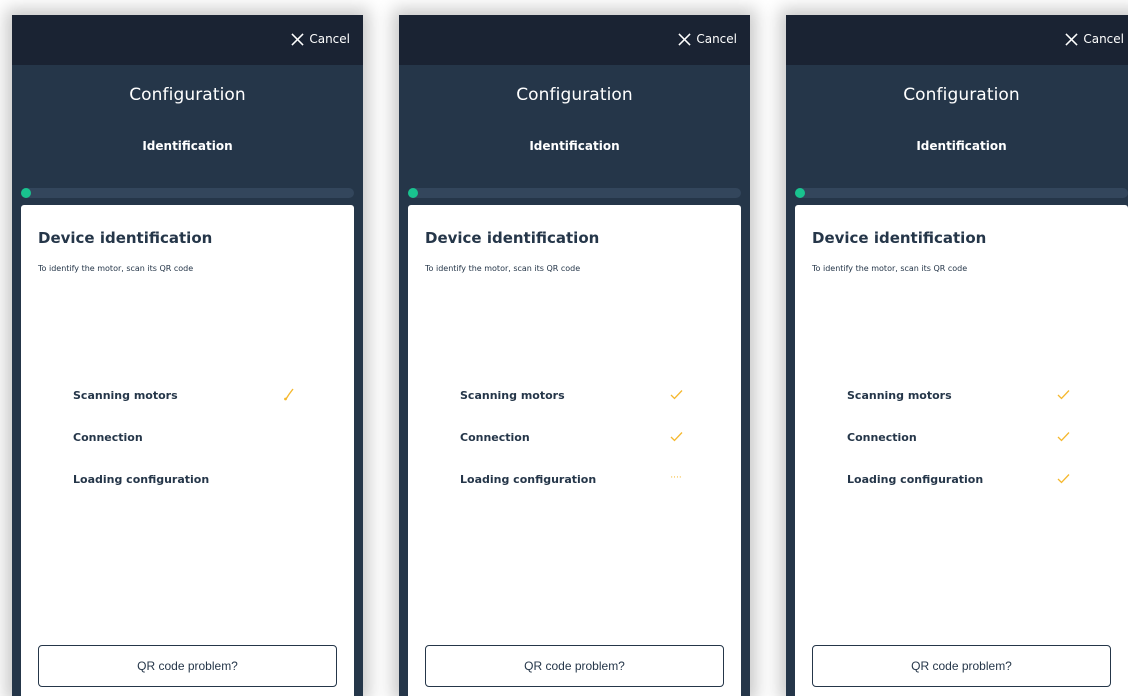  I want to click on spinner-icon, so click(289, 394).